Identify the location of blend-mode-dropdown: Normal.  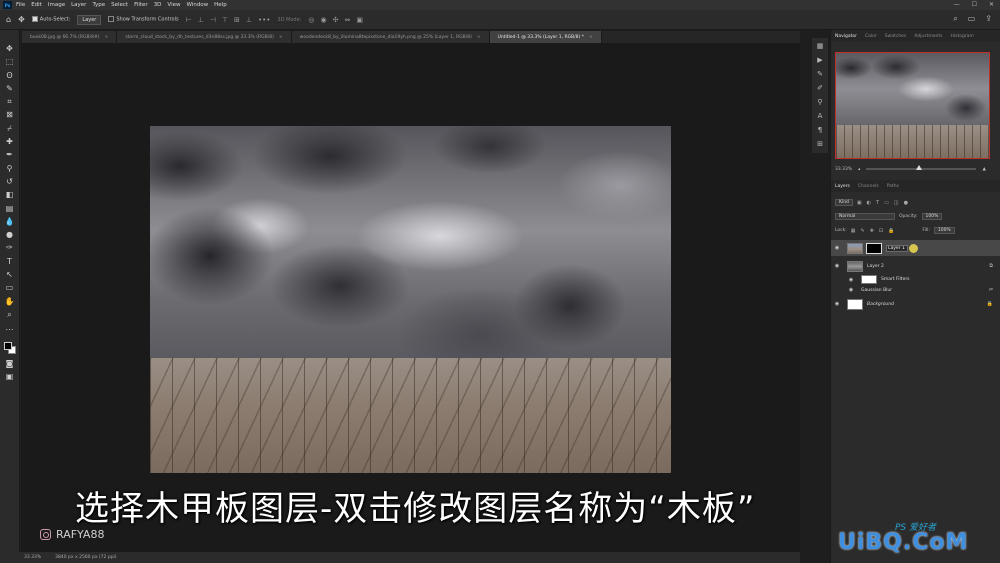
(865, 216).